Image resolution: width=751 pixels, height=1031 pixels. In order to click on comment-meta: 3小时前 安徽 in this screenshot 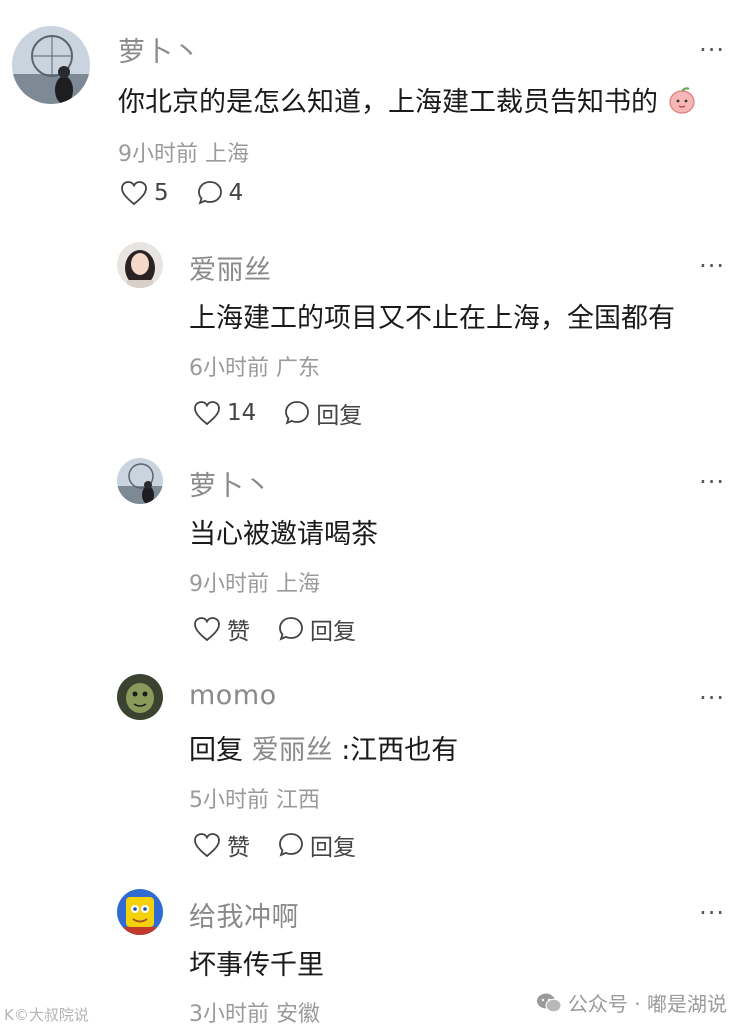, I will do `click(254, 1014)`.